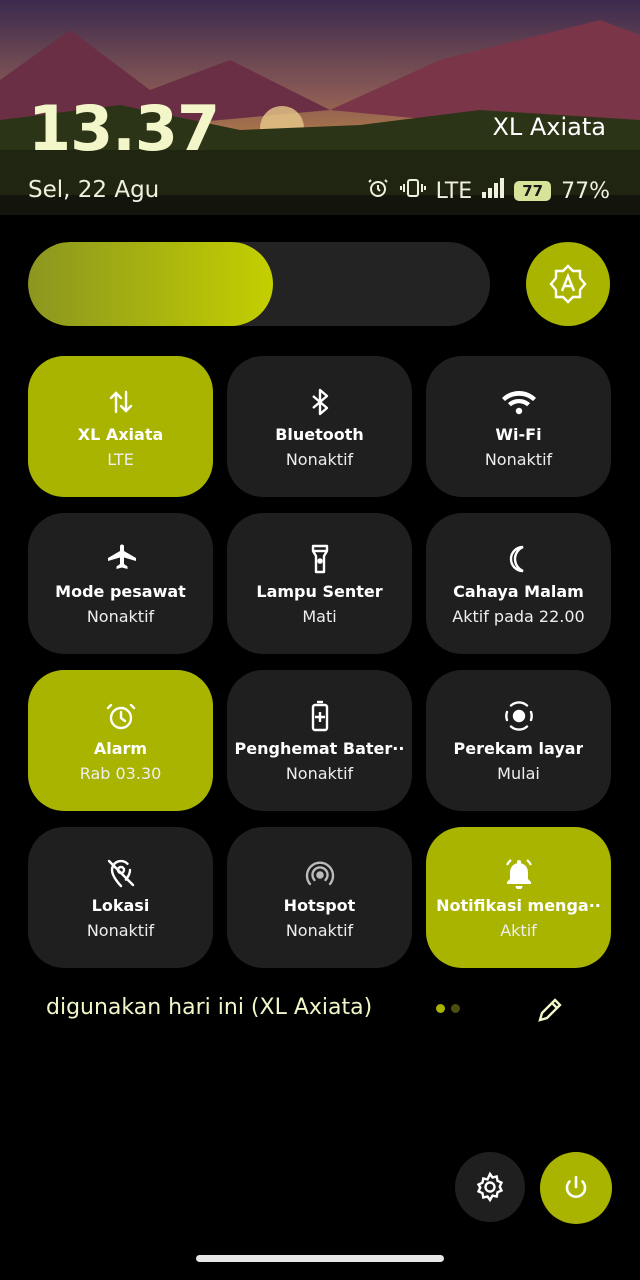 The width and height of the screenshot is (640, 1280). I want to click on date-label: Sel, 22 Agu, so click(93, 190).